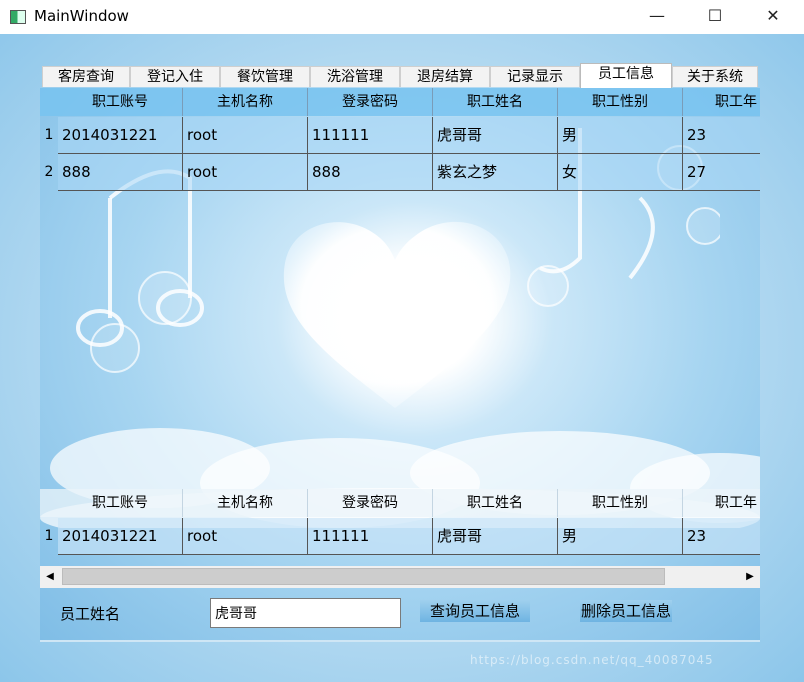  What do you see at coordinates (592, 660) in the screenshot?
I see `watermark-text: https://blog.csdn.net/qq_40087045` at bounding box center [592, 660].